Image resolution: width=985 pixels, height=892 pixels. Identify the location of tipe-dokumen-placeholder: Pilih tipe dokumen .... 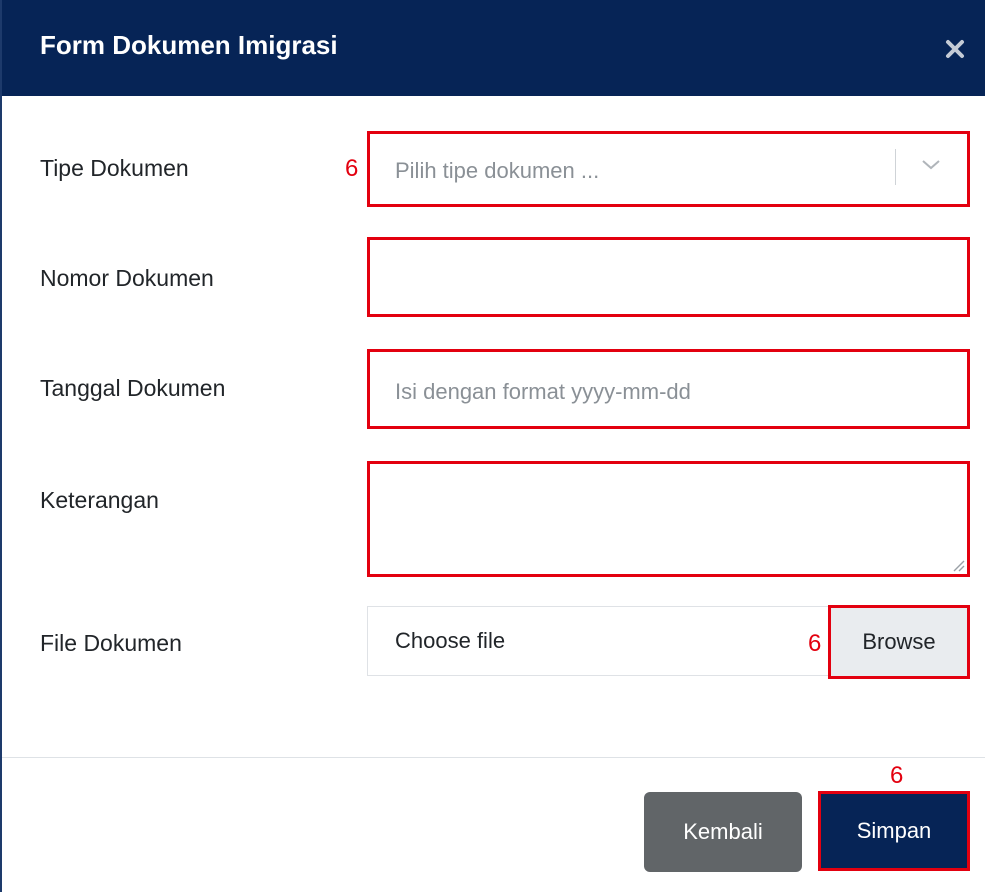
(497, 170).